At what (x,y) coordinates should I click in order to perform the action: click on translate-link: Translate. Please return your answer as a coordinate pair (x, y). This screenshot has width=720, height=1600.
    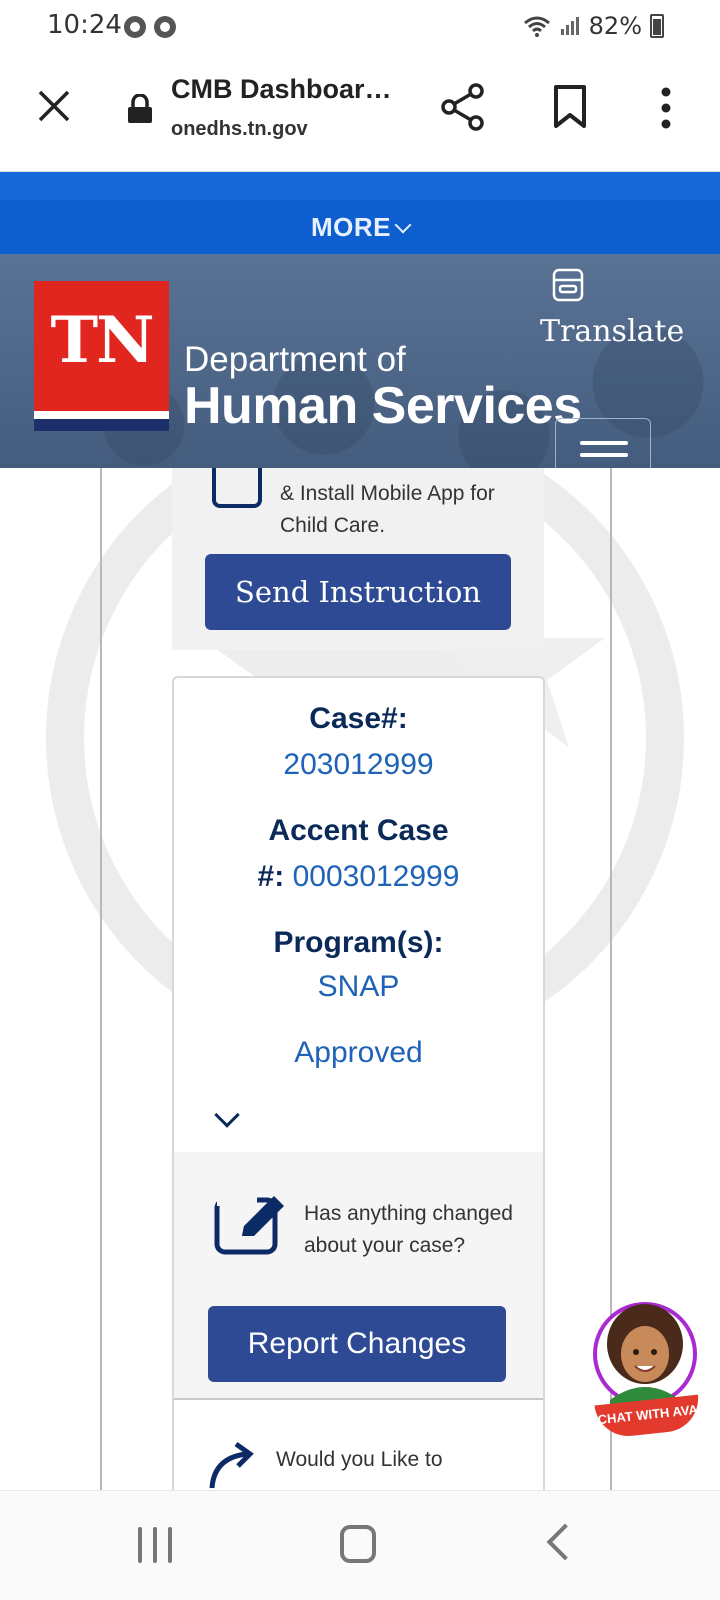
    Looking at the image, I should click on (612, 331).